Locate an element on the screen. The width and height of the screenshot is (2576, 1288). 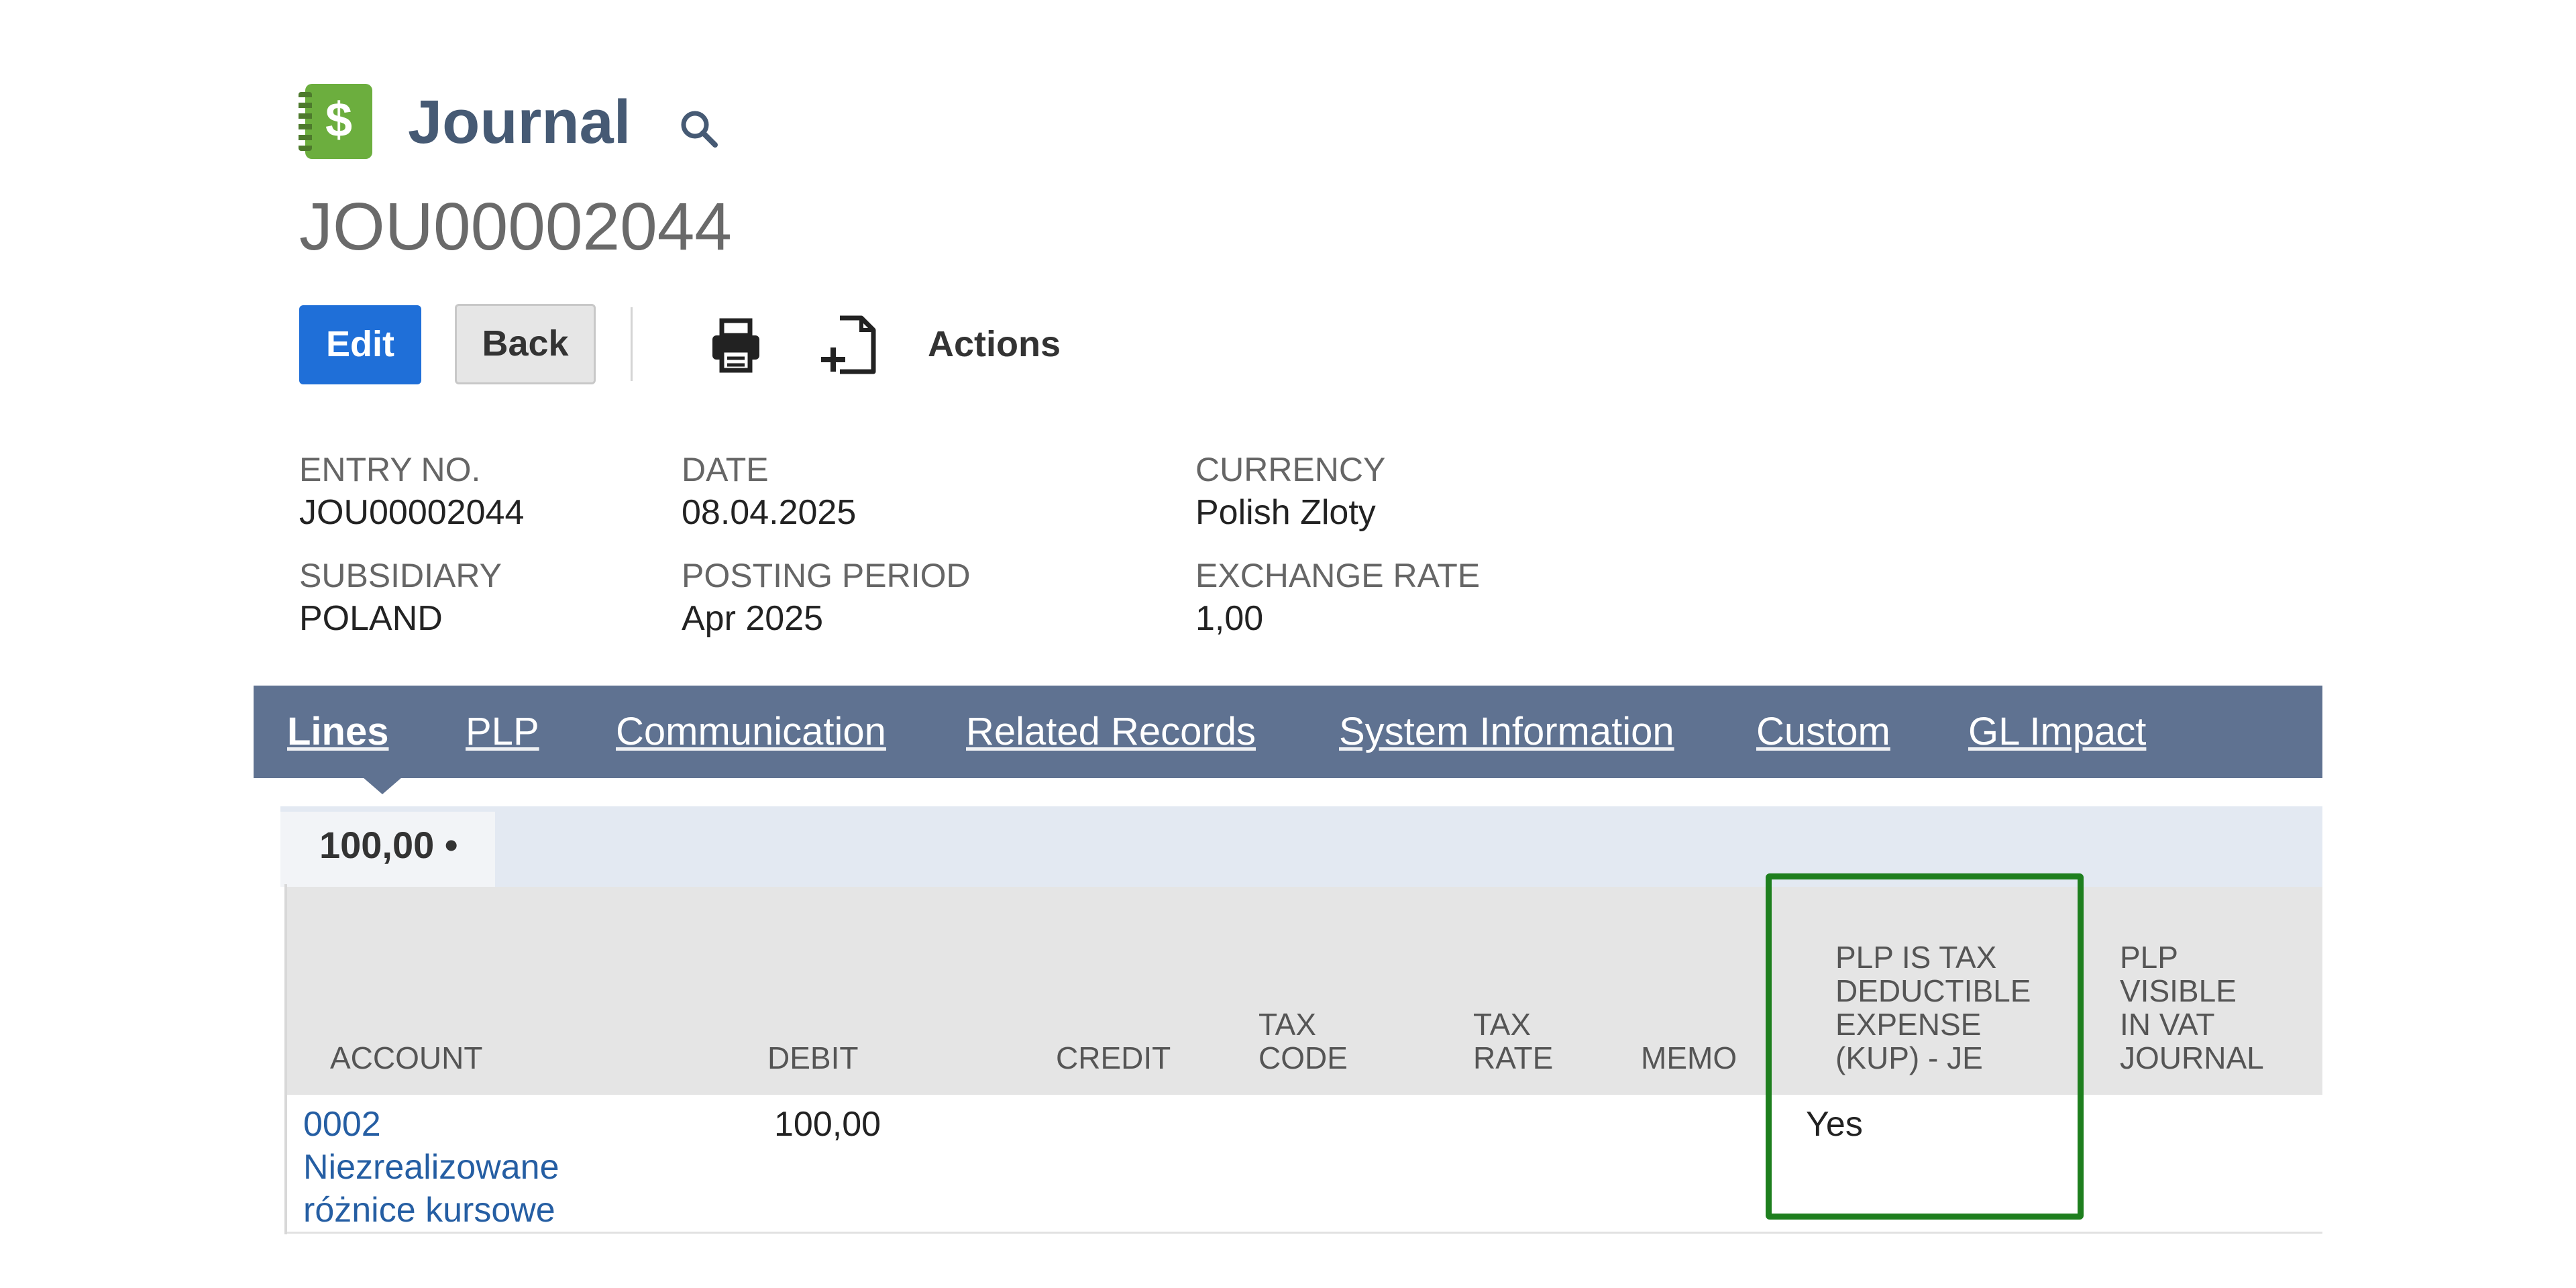
subtab-amount-label: 100,00 • is located at coordinates (388, 845).